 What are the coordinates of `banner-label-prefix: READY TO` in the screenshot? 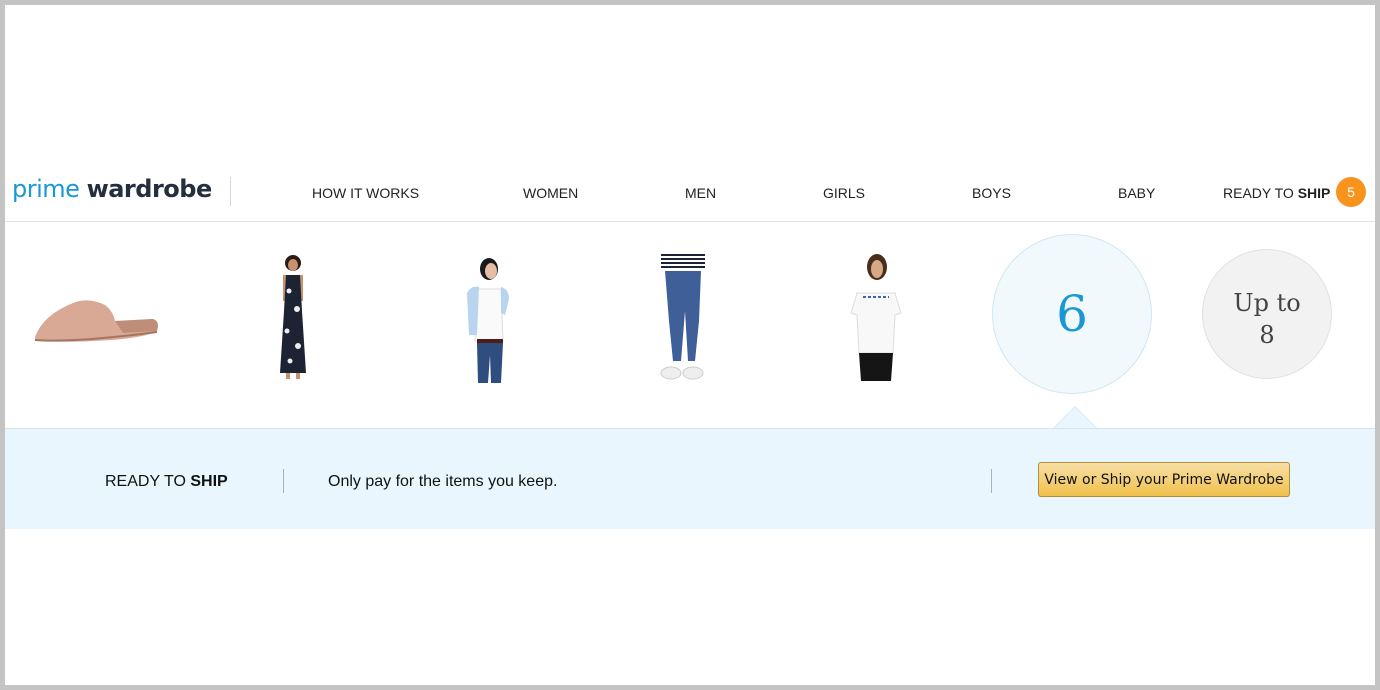 It's located at (148, 481).